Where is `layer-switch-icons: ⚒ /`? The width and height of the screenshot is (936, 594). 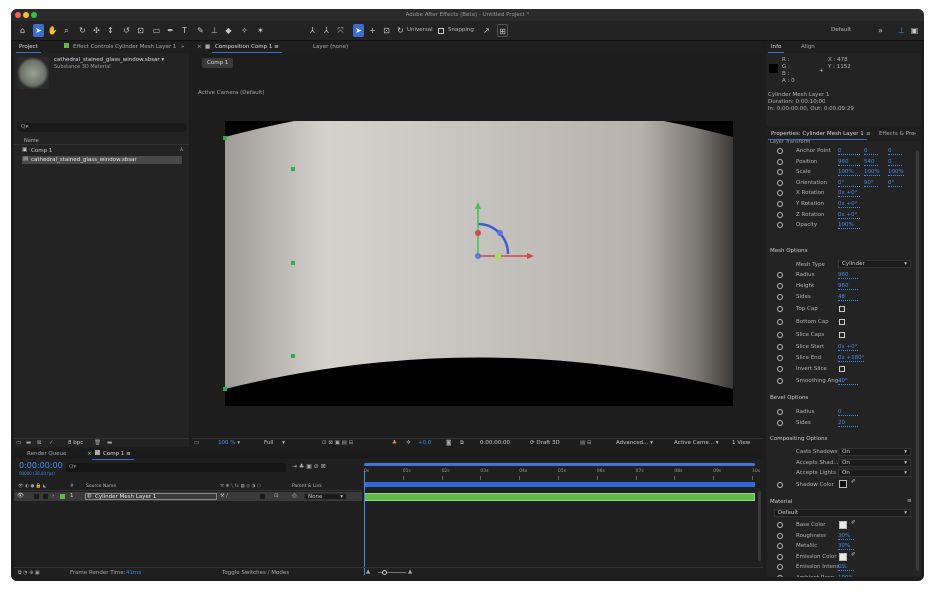
layer-switch-icons: ⚒ / is located at coordinates (224, 496).